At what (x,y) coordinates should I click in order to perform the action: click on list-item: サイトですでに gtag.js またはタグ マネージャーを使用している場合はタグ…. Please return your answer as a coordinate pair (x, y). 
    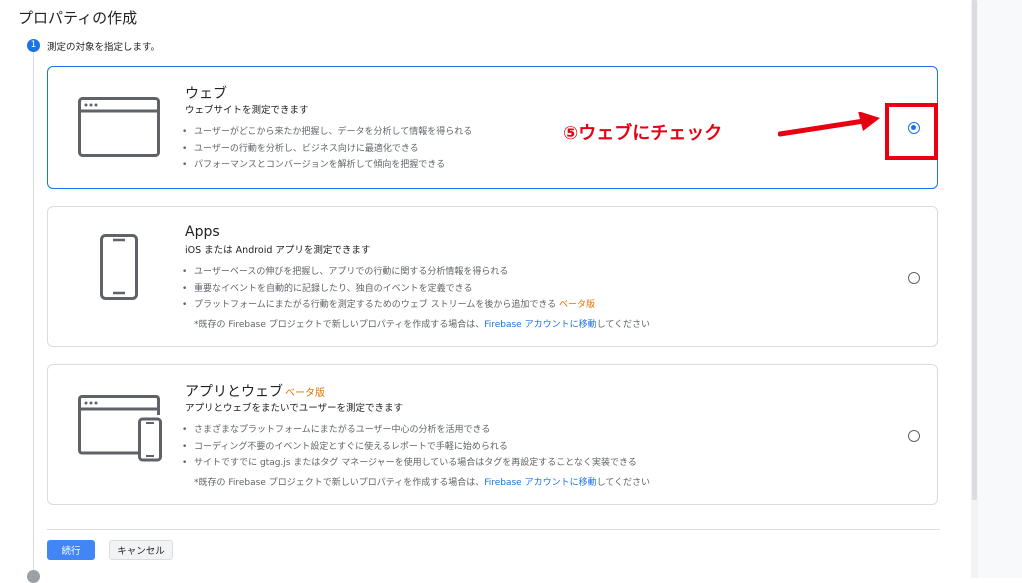
    Looking at the image, I should click on (408, 463).